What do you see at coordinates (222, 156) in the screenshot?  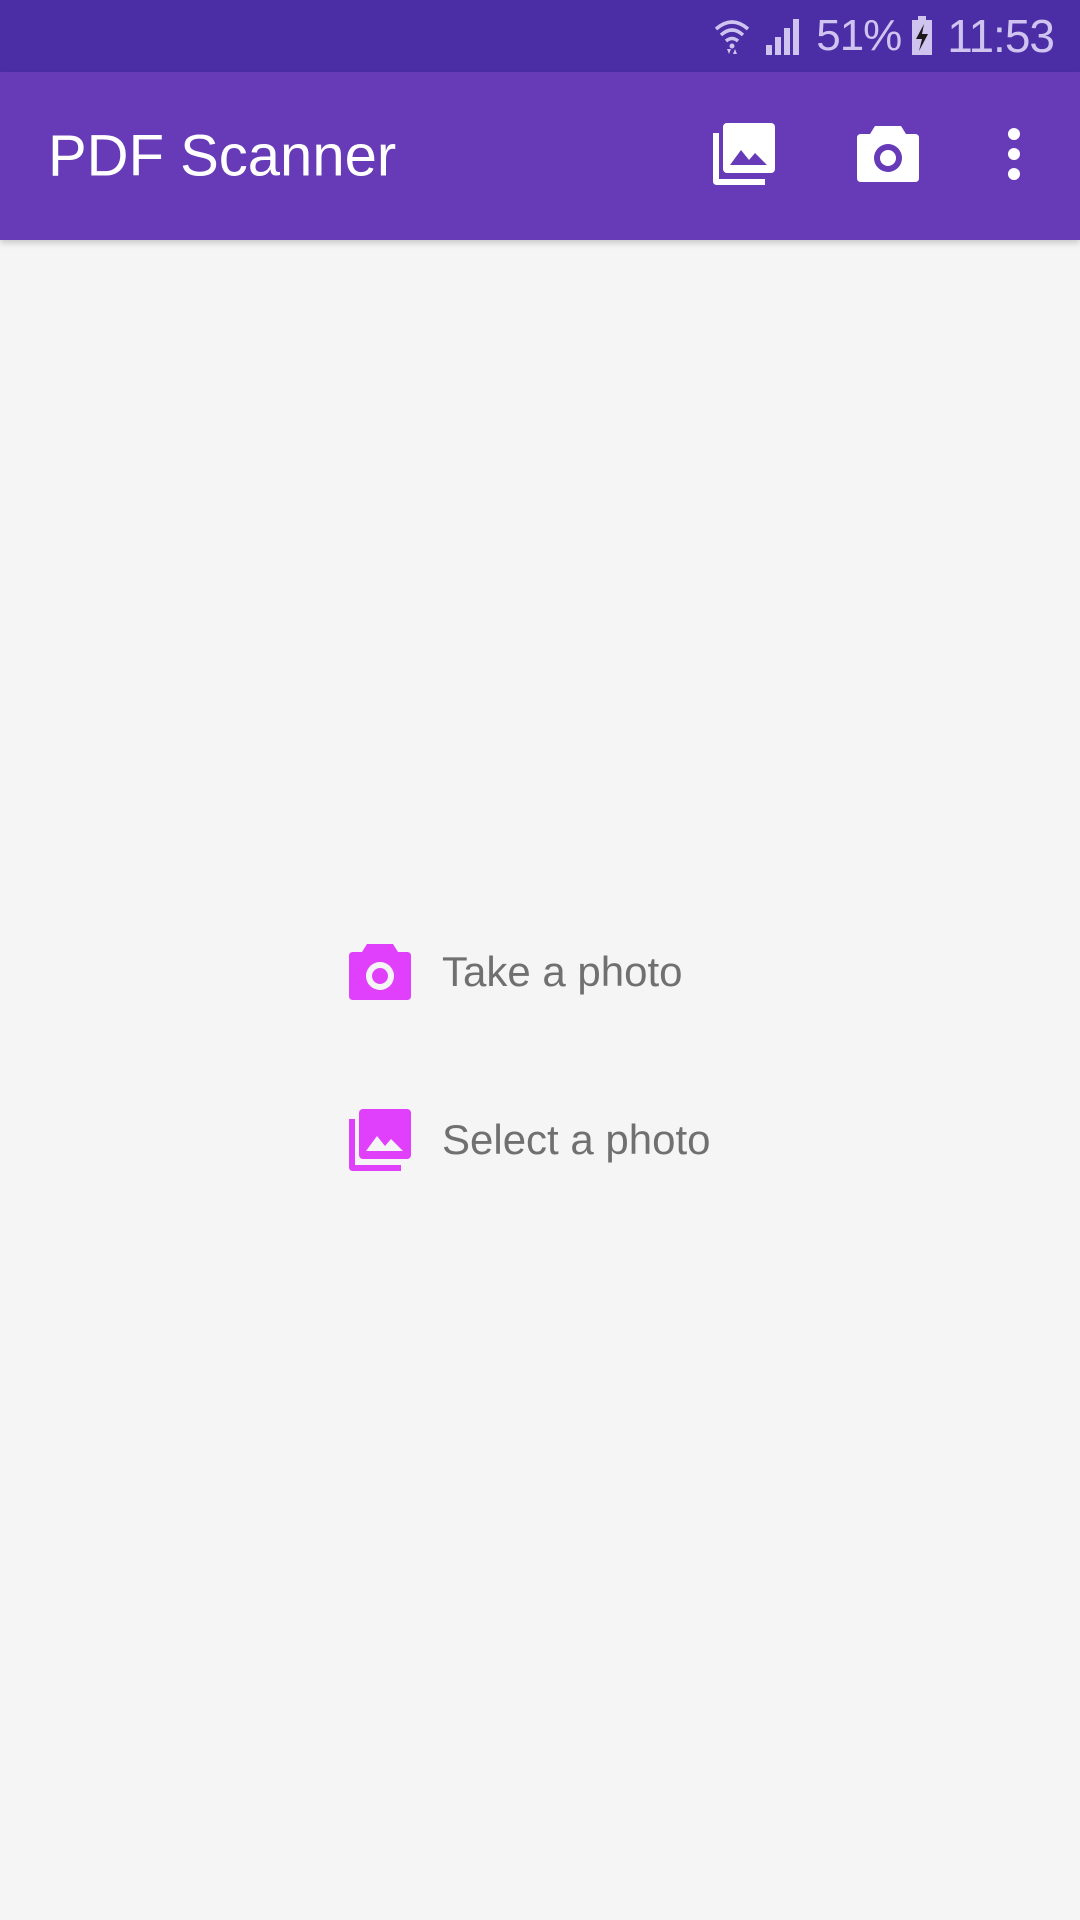 I see `app-title: PDF Scanner` at bounding box center [222, 156].